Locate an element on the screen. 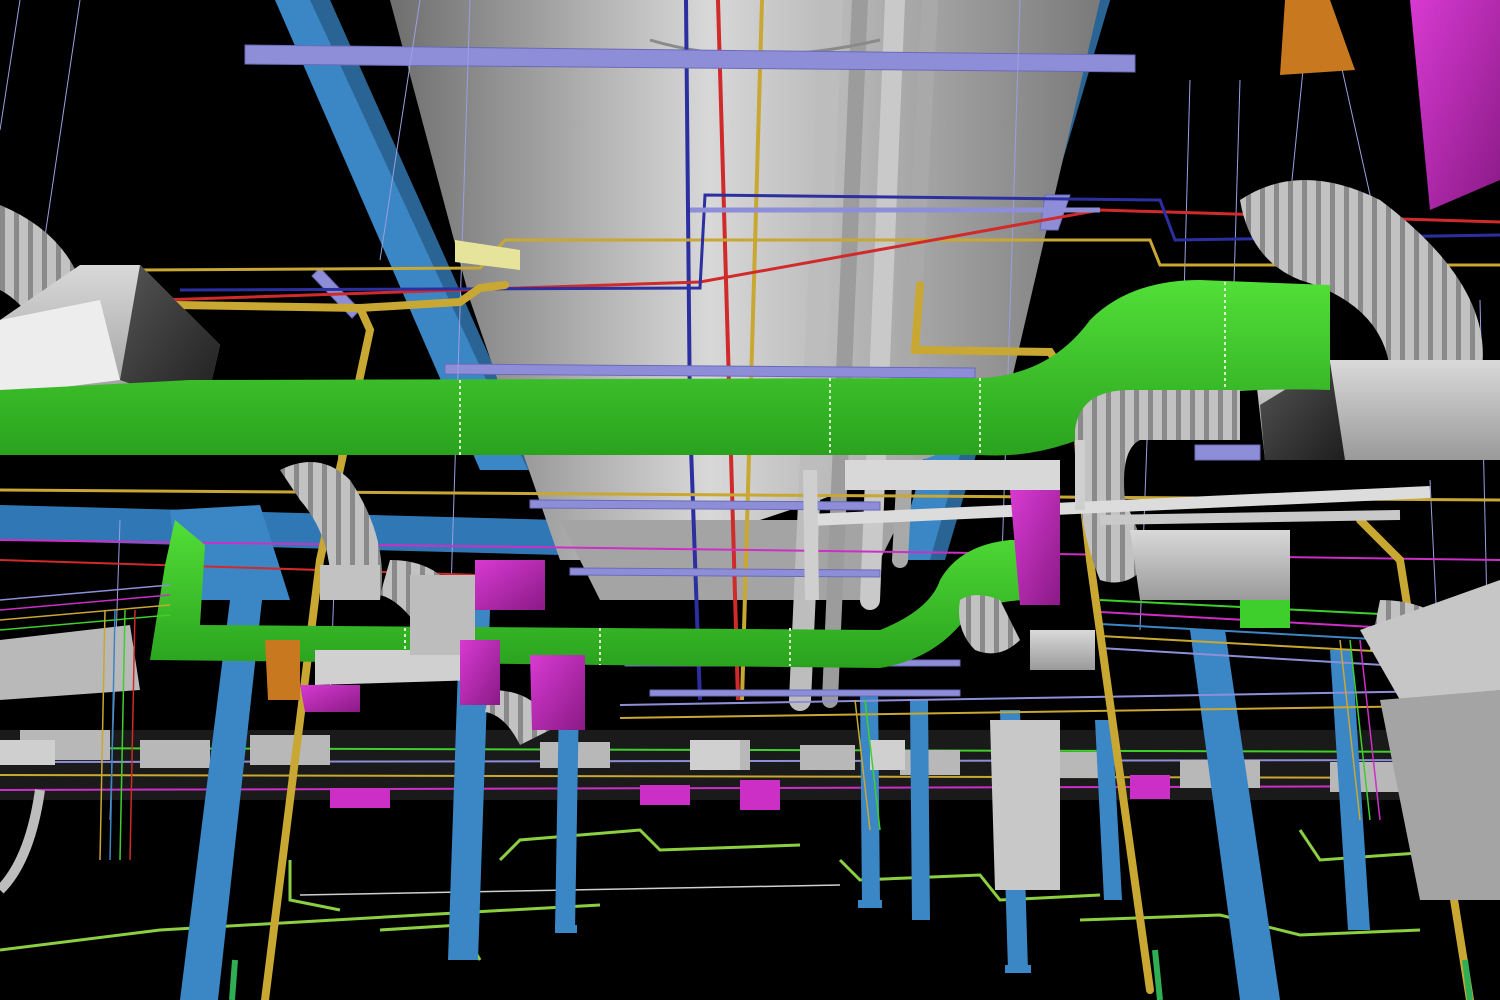 The height and width of the screenshot is (1000, 1500). column-icon is located at coordinates (566, 929).